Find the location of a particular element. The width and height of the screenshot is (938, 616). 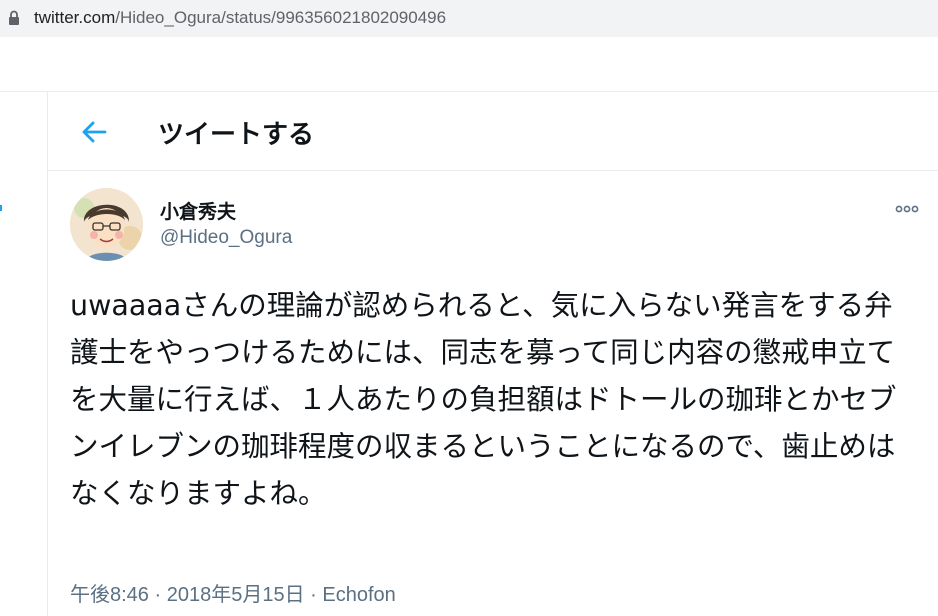

author-name: 小倉秀夫 is located at coordinates (198, 210).